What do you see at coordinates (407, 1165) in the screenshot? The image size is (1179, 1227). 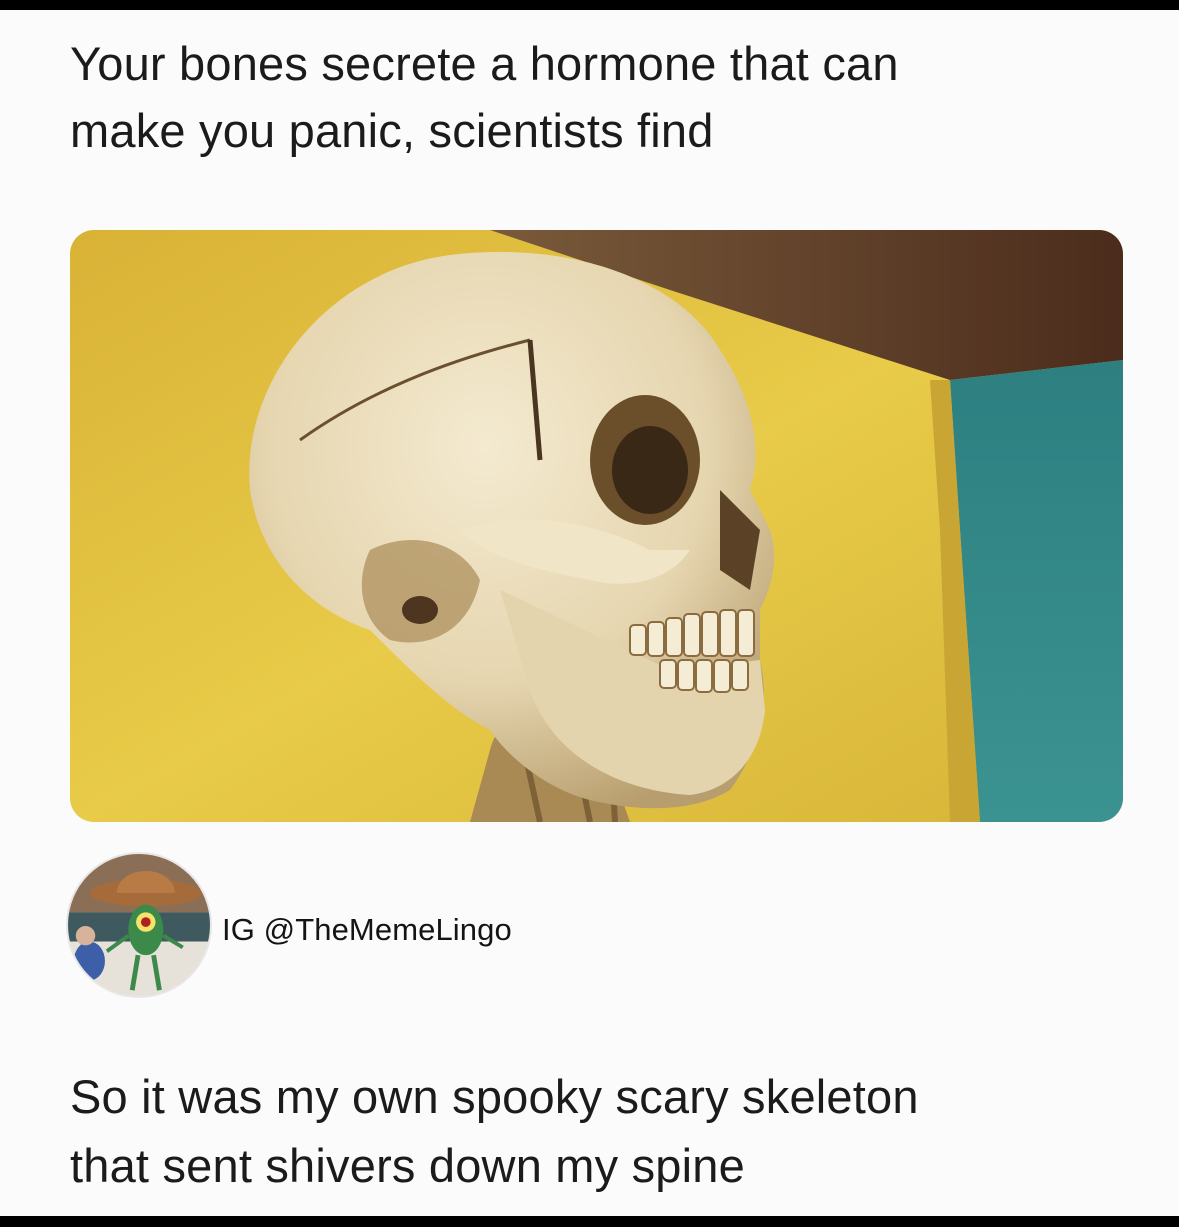 I see `reply-line-2: that sent shivers down my spine` at bounding box center [407, 1165].